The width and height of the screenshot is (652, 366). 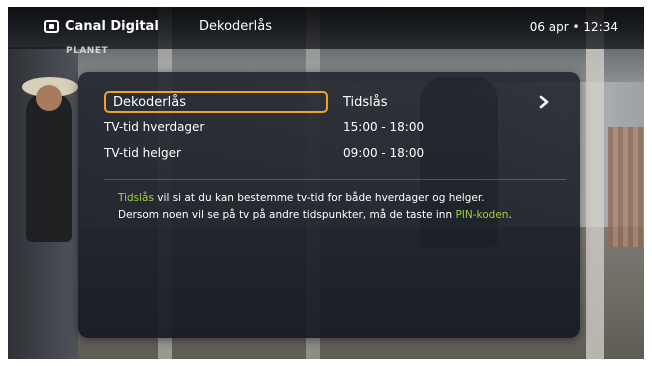 I want to click on menu-item-label: Dekoderlås, so click(x=149, y=102).